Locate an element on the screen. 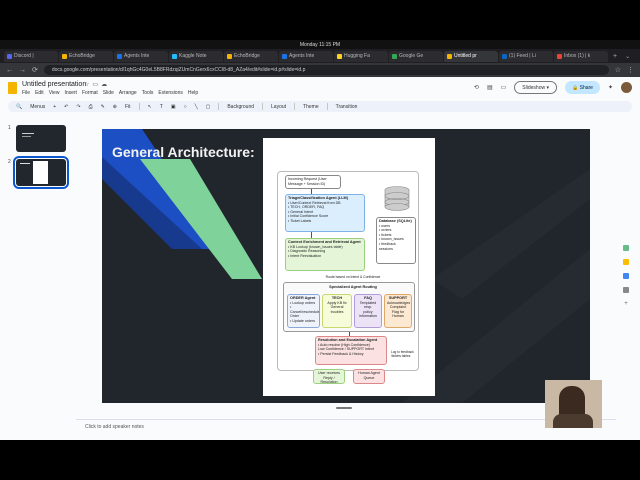 This screenshot has height=480, width=640. slide-number: 1 is located at coordinates (9, 128).